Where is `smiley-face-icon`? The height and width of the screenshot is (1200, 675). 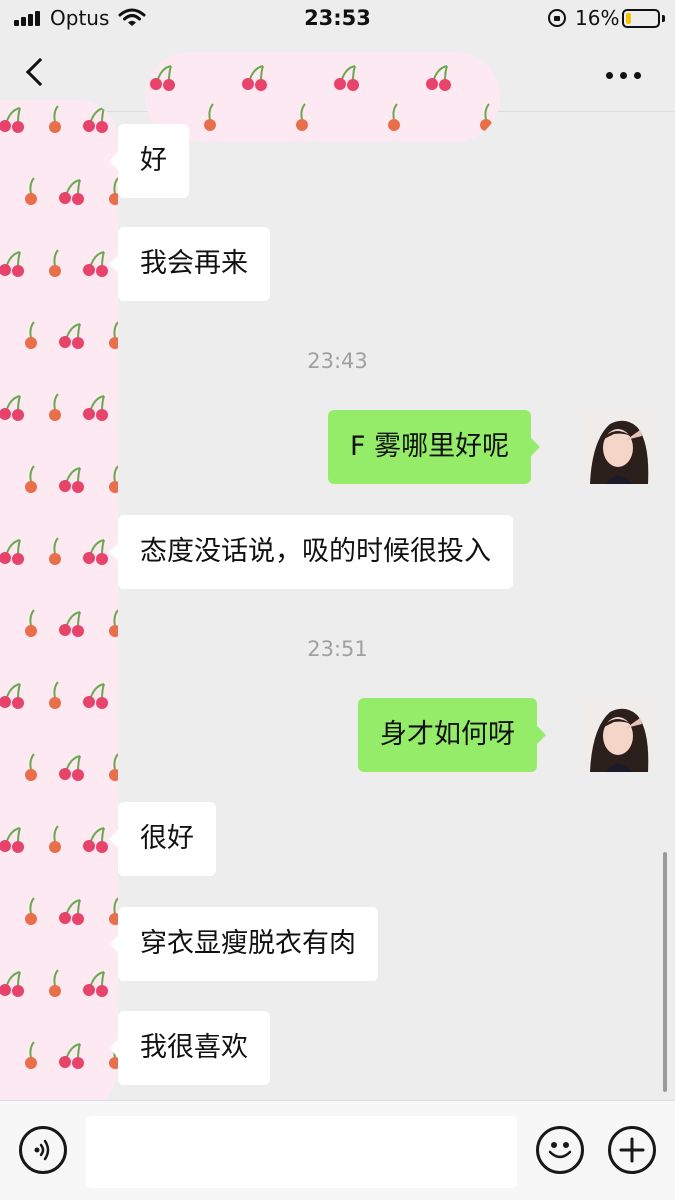
smiley-face-icon is located at coordinates (560, 1150).